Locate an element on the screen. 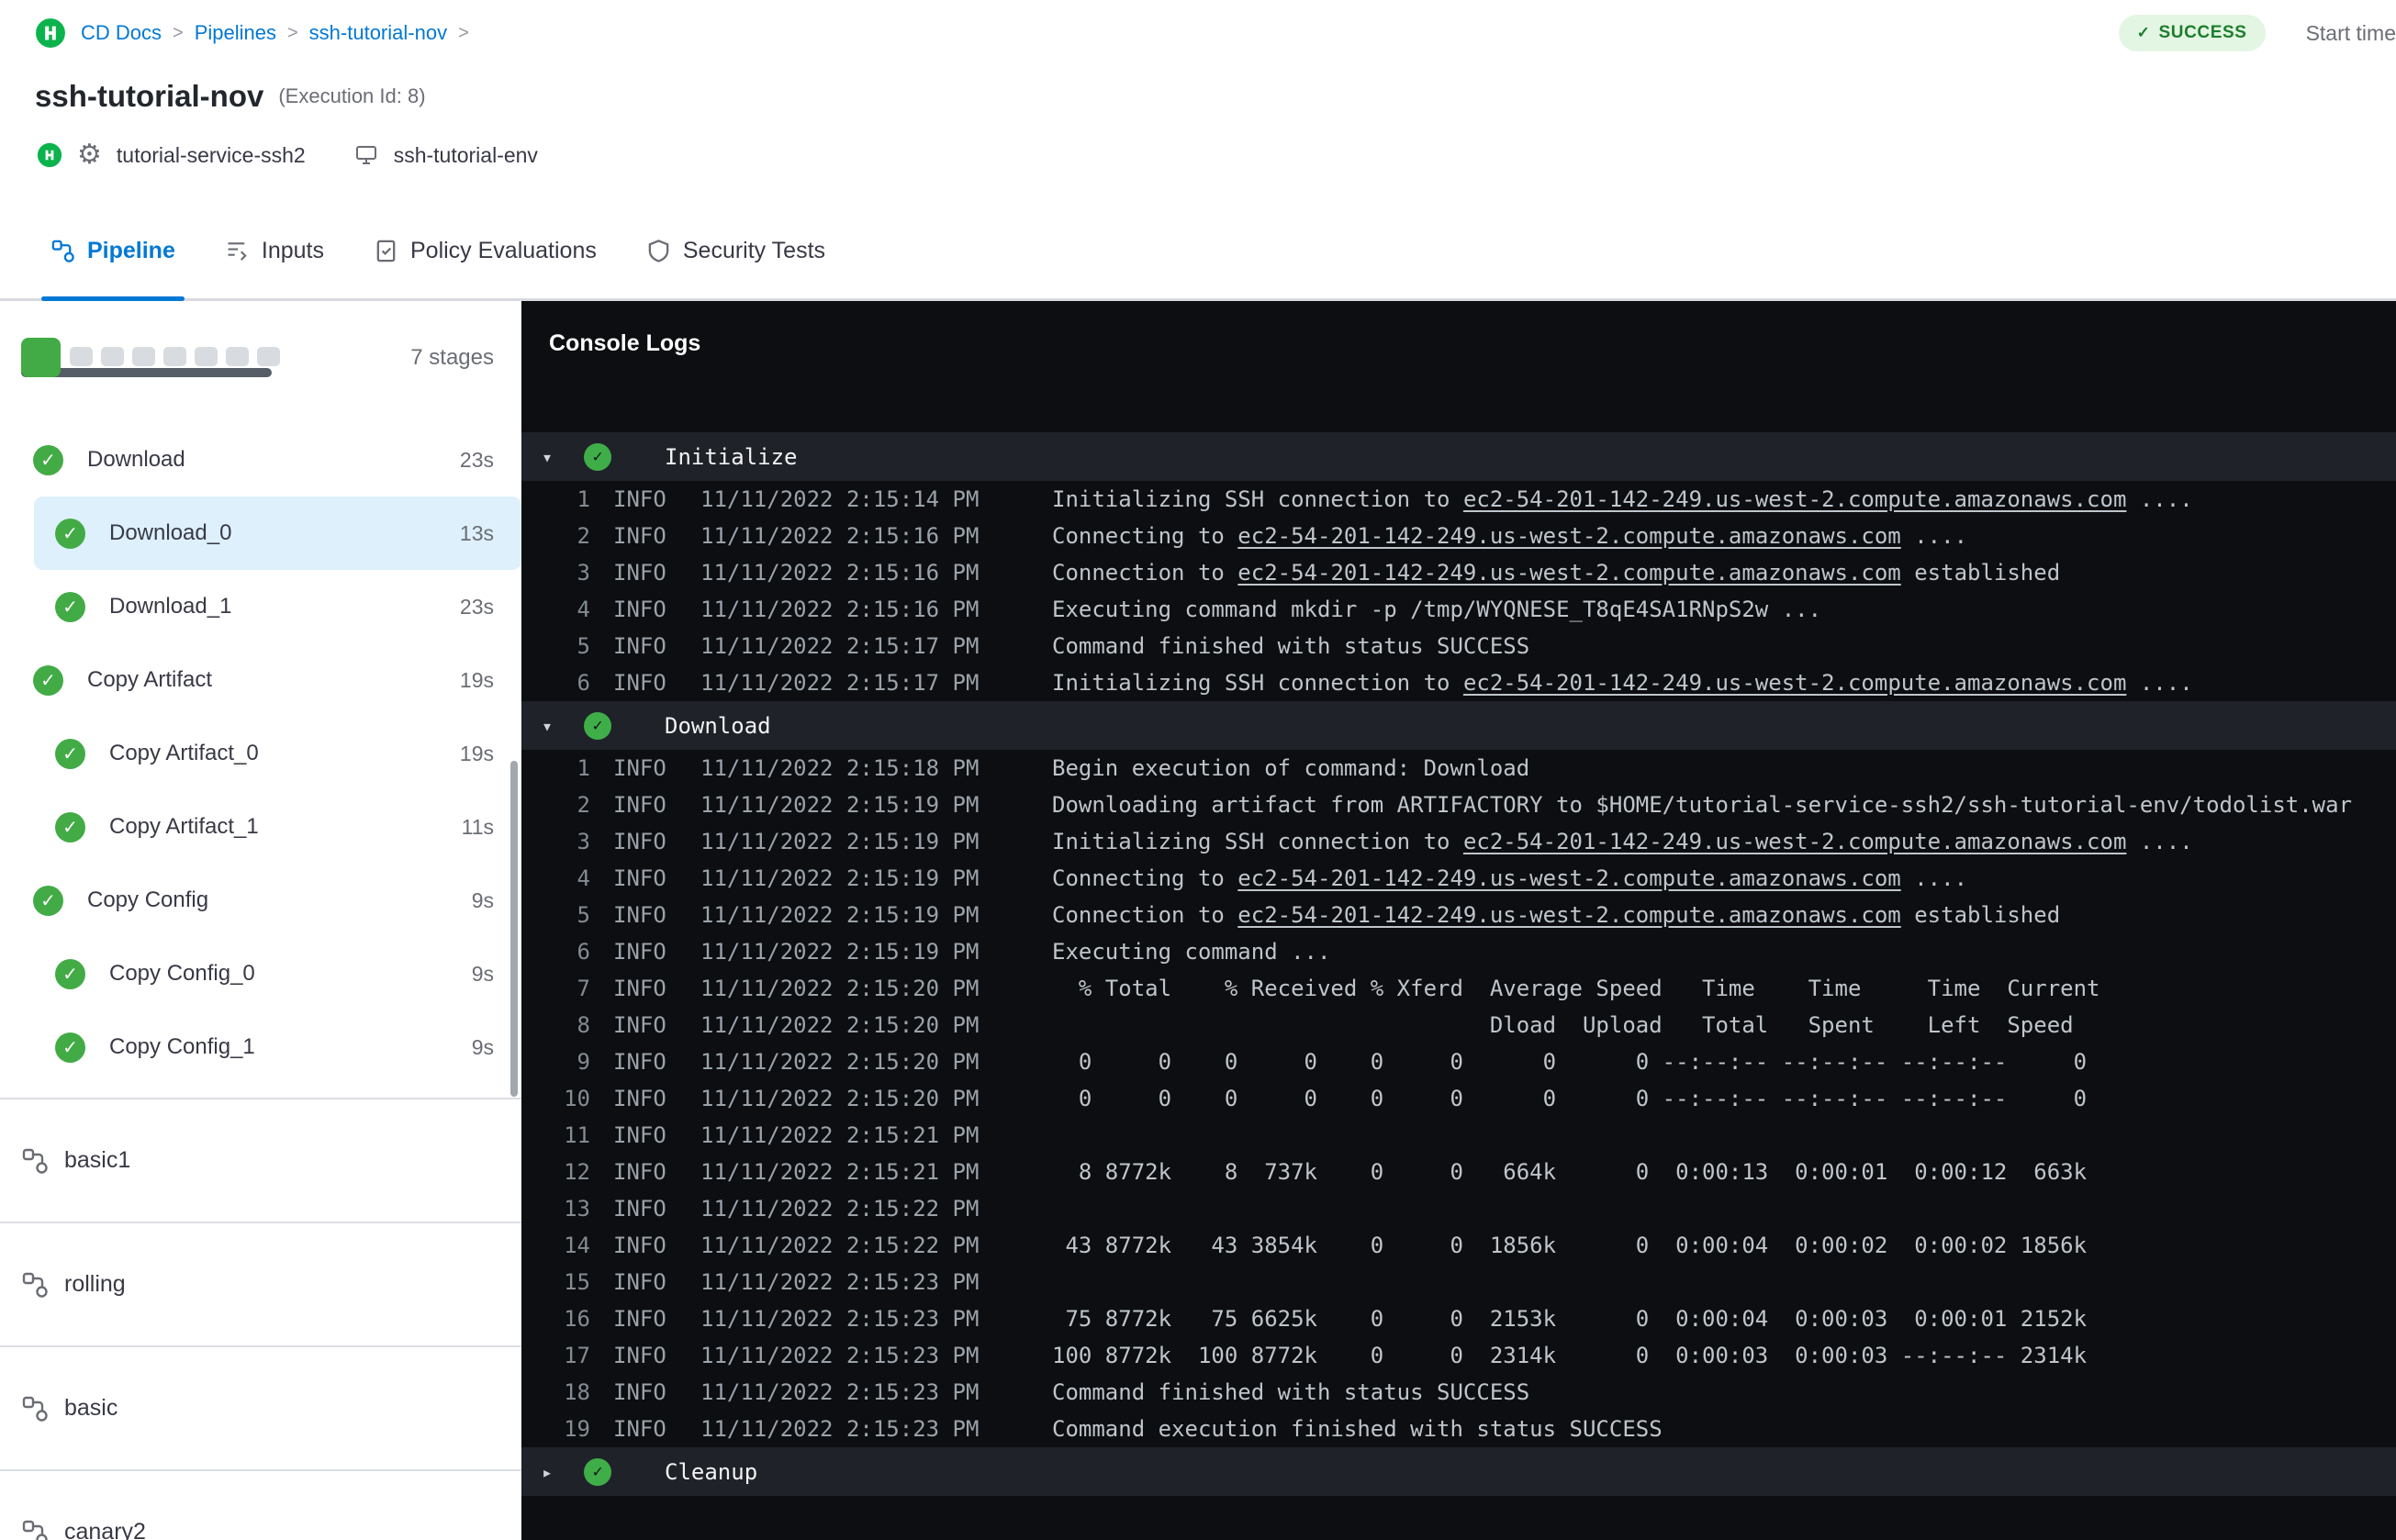  pipeline-list-item-canary2: canary2 is located at coordinates (260, 1505).